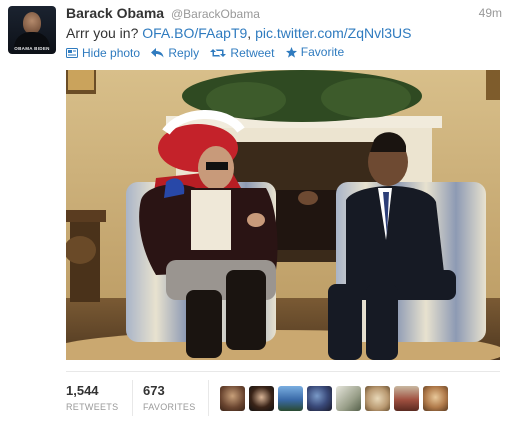  I want to click on tweet-timestamp: 49m, so click(490, 13).